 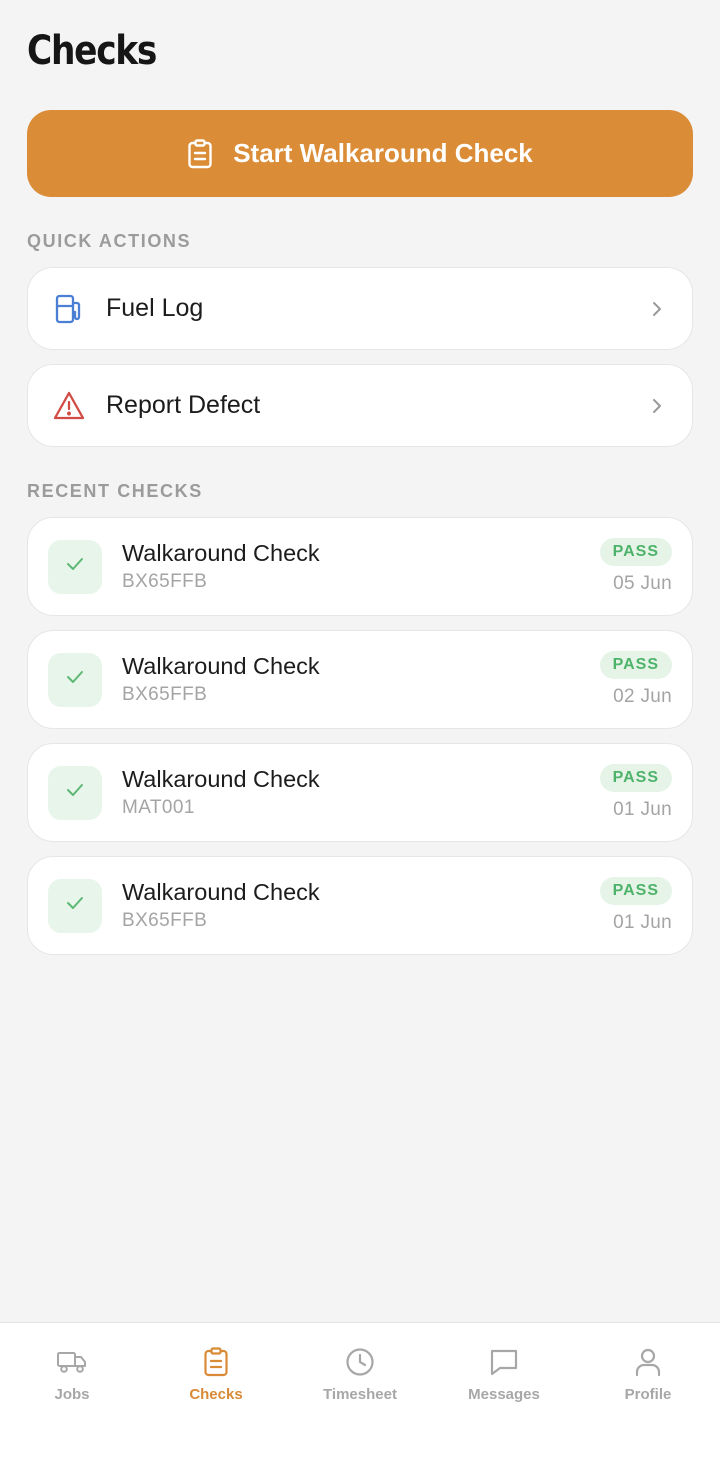 I want to click on nav-item-messages: Messages, so click(x=504, y=1374).